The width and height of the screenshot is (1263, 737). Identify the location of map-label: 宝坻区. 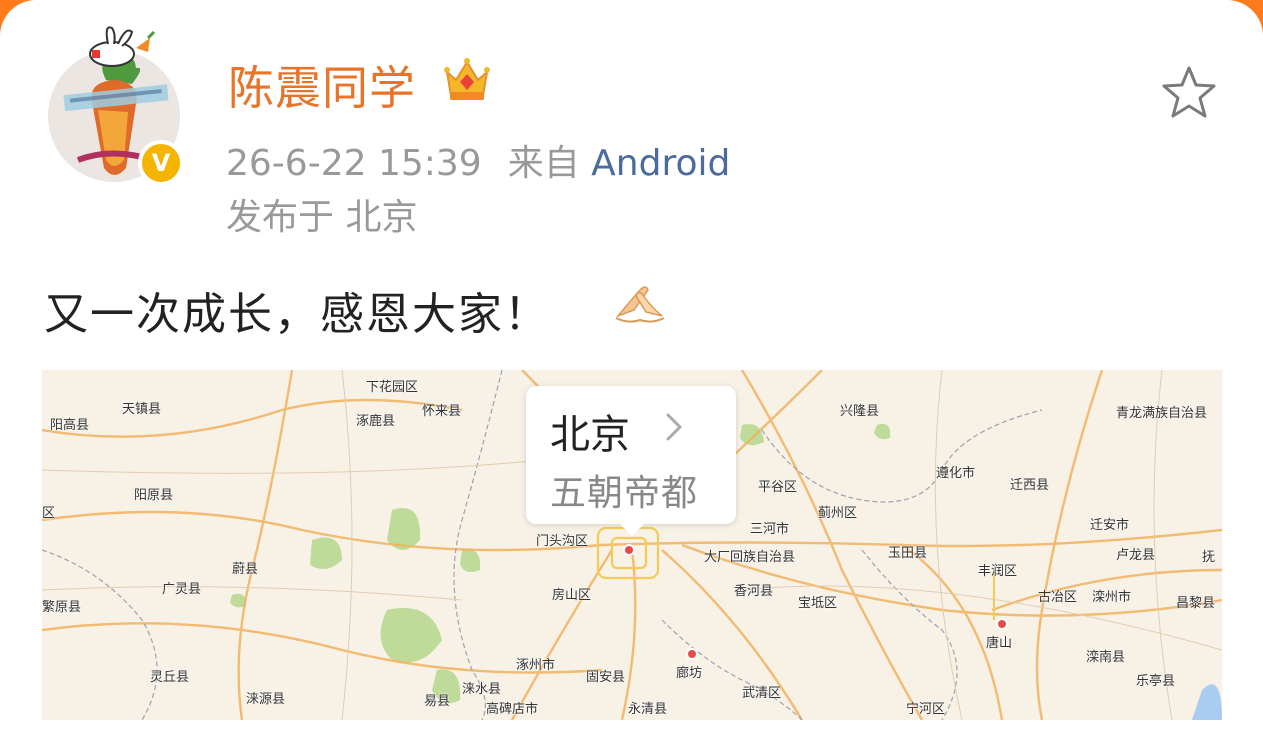
(818, 603).